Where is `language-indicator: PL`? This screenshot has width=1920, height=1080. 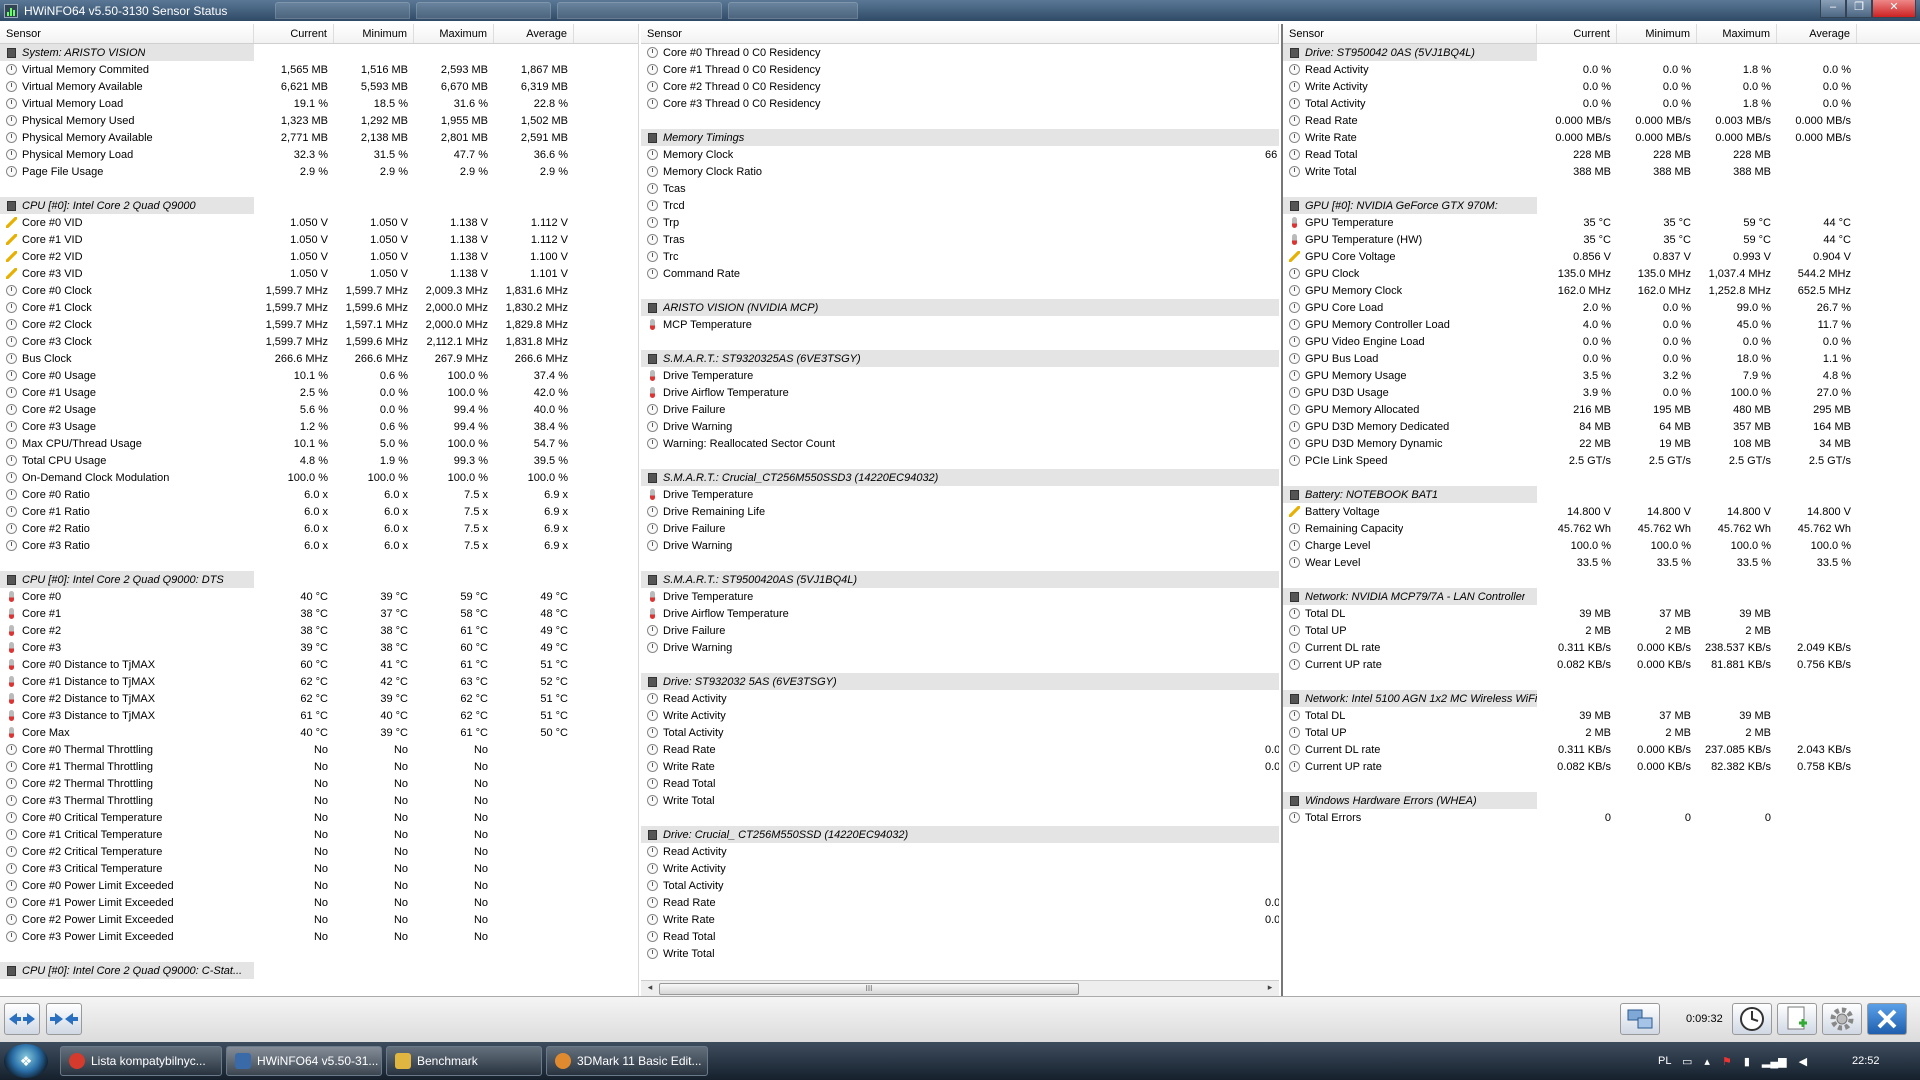
language-indicator: PL is located at coordinates (1664, 1061).